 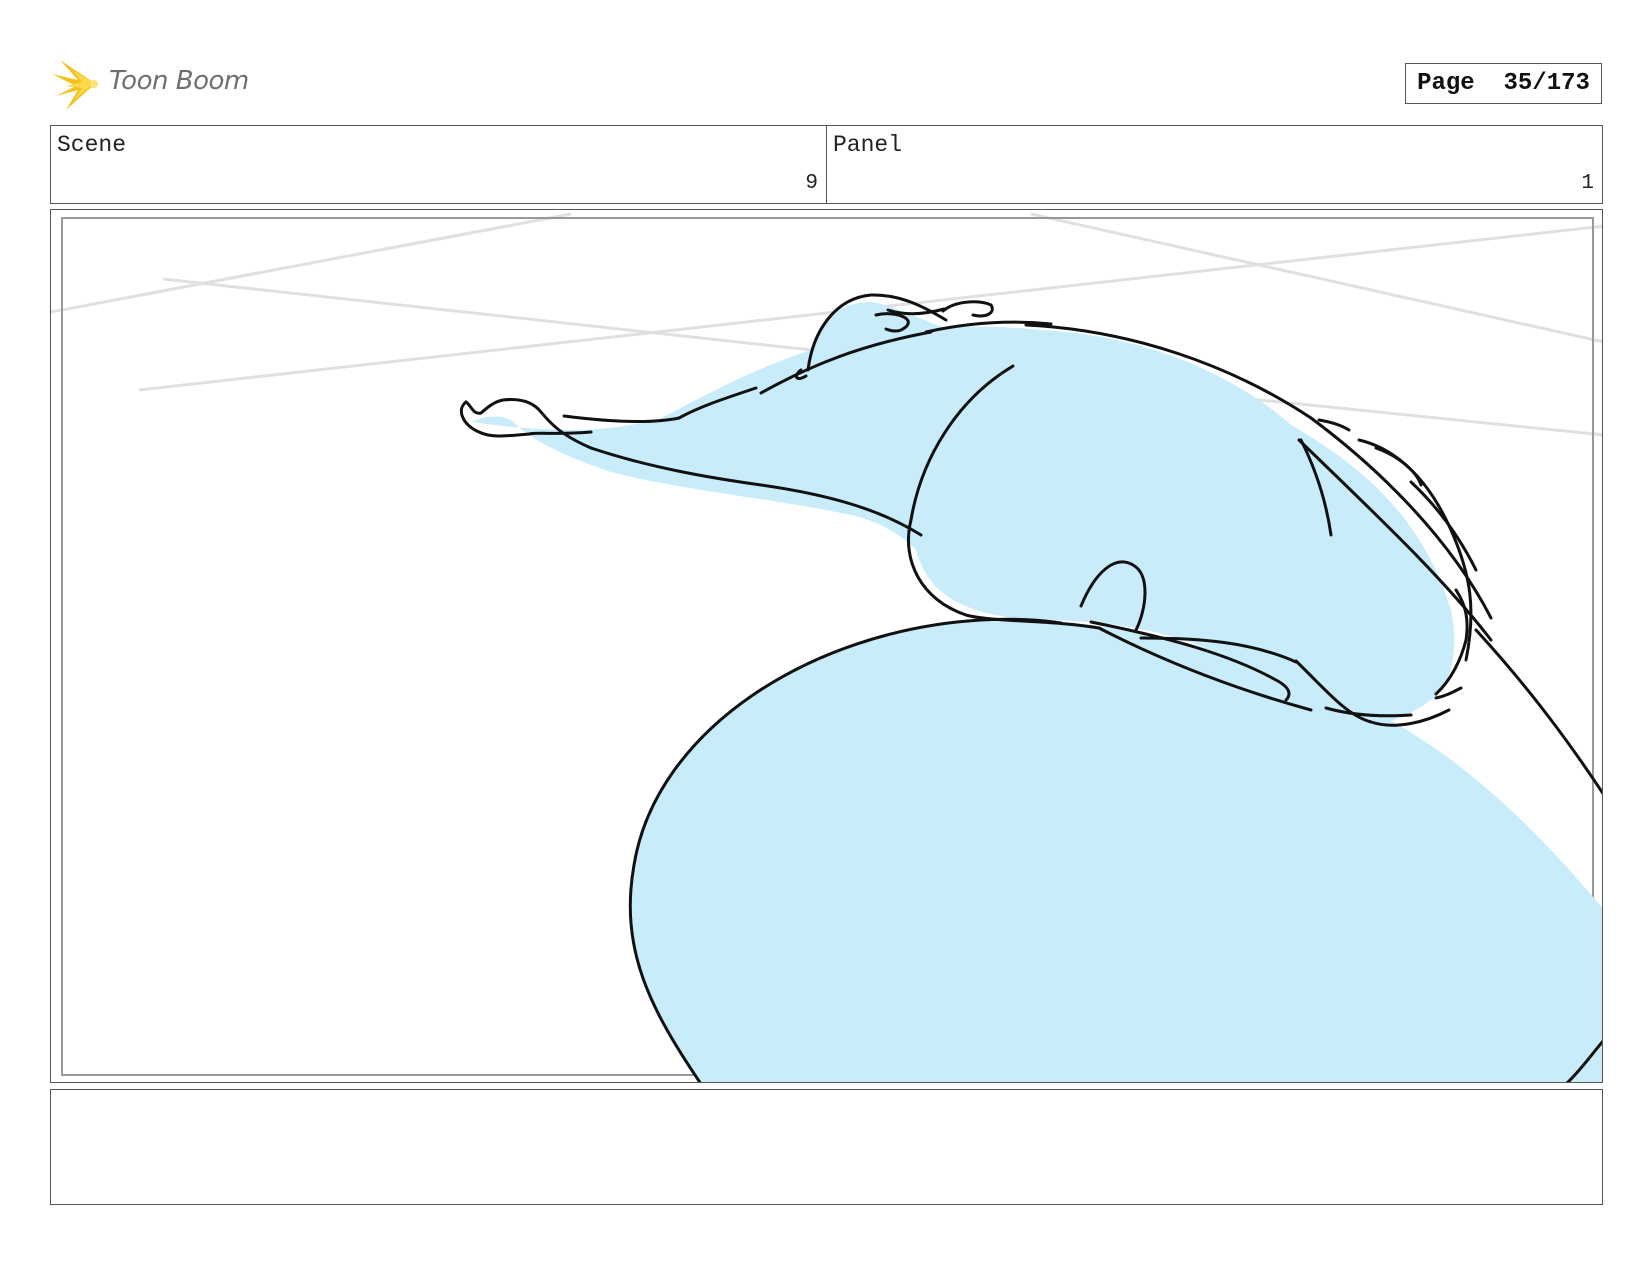 I want to click on page-indicator: Page 35/173, so click(x=1503, y=83).